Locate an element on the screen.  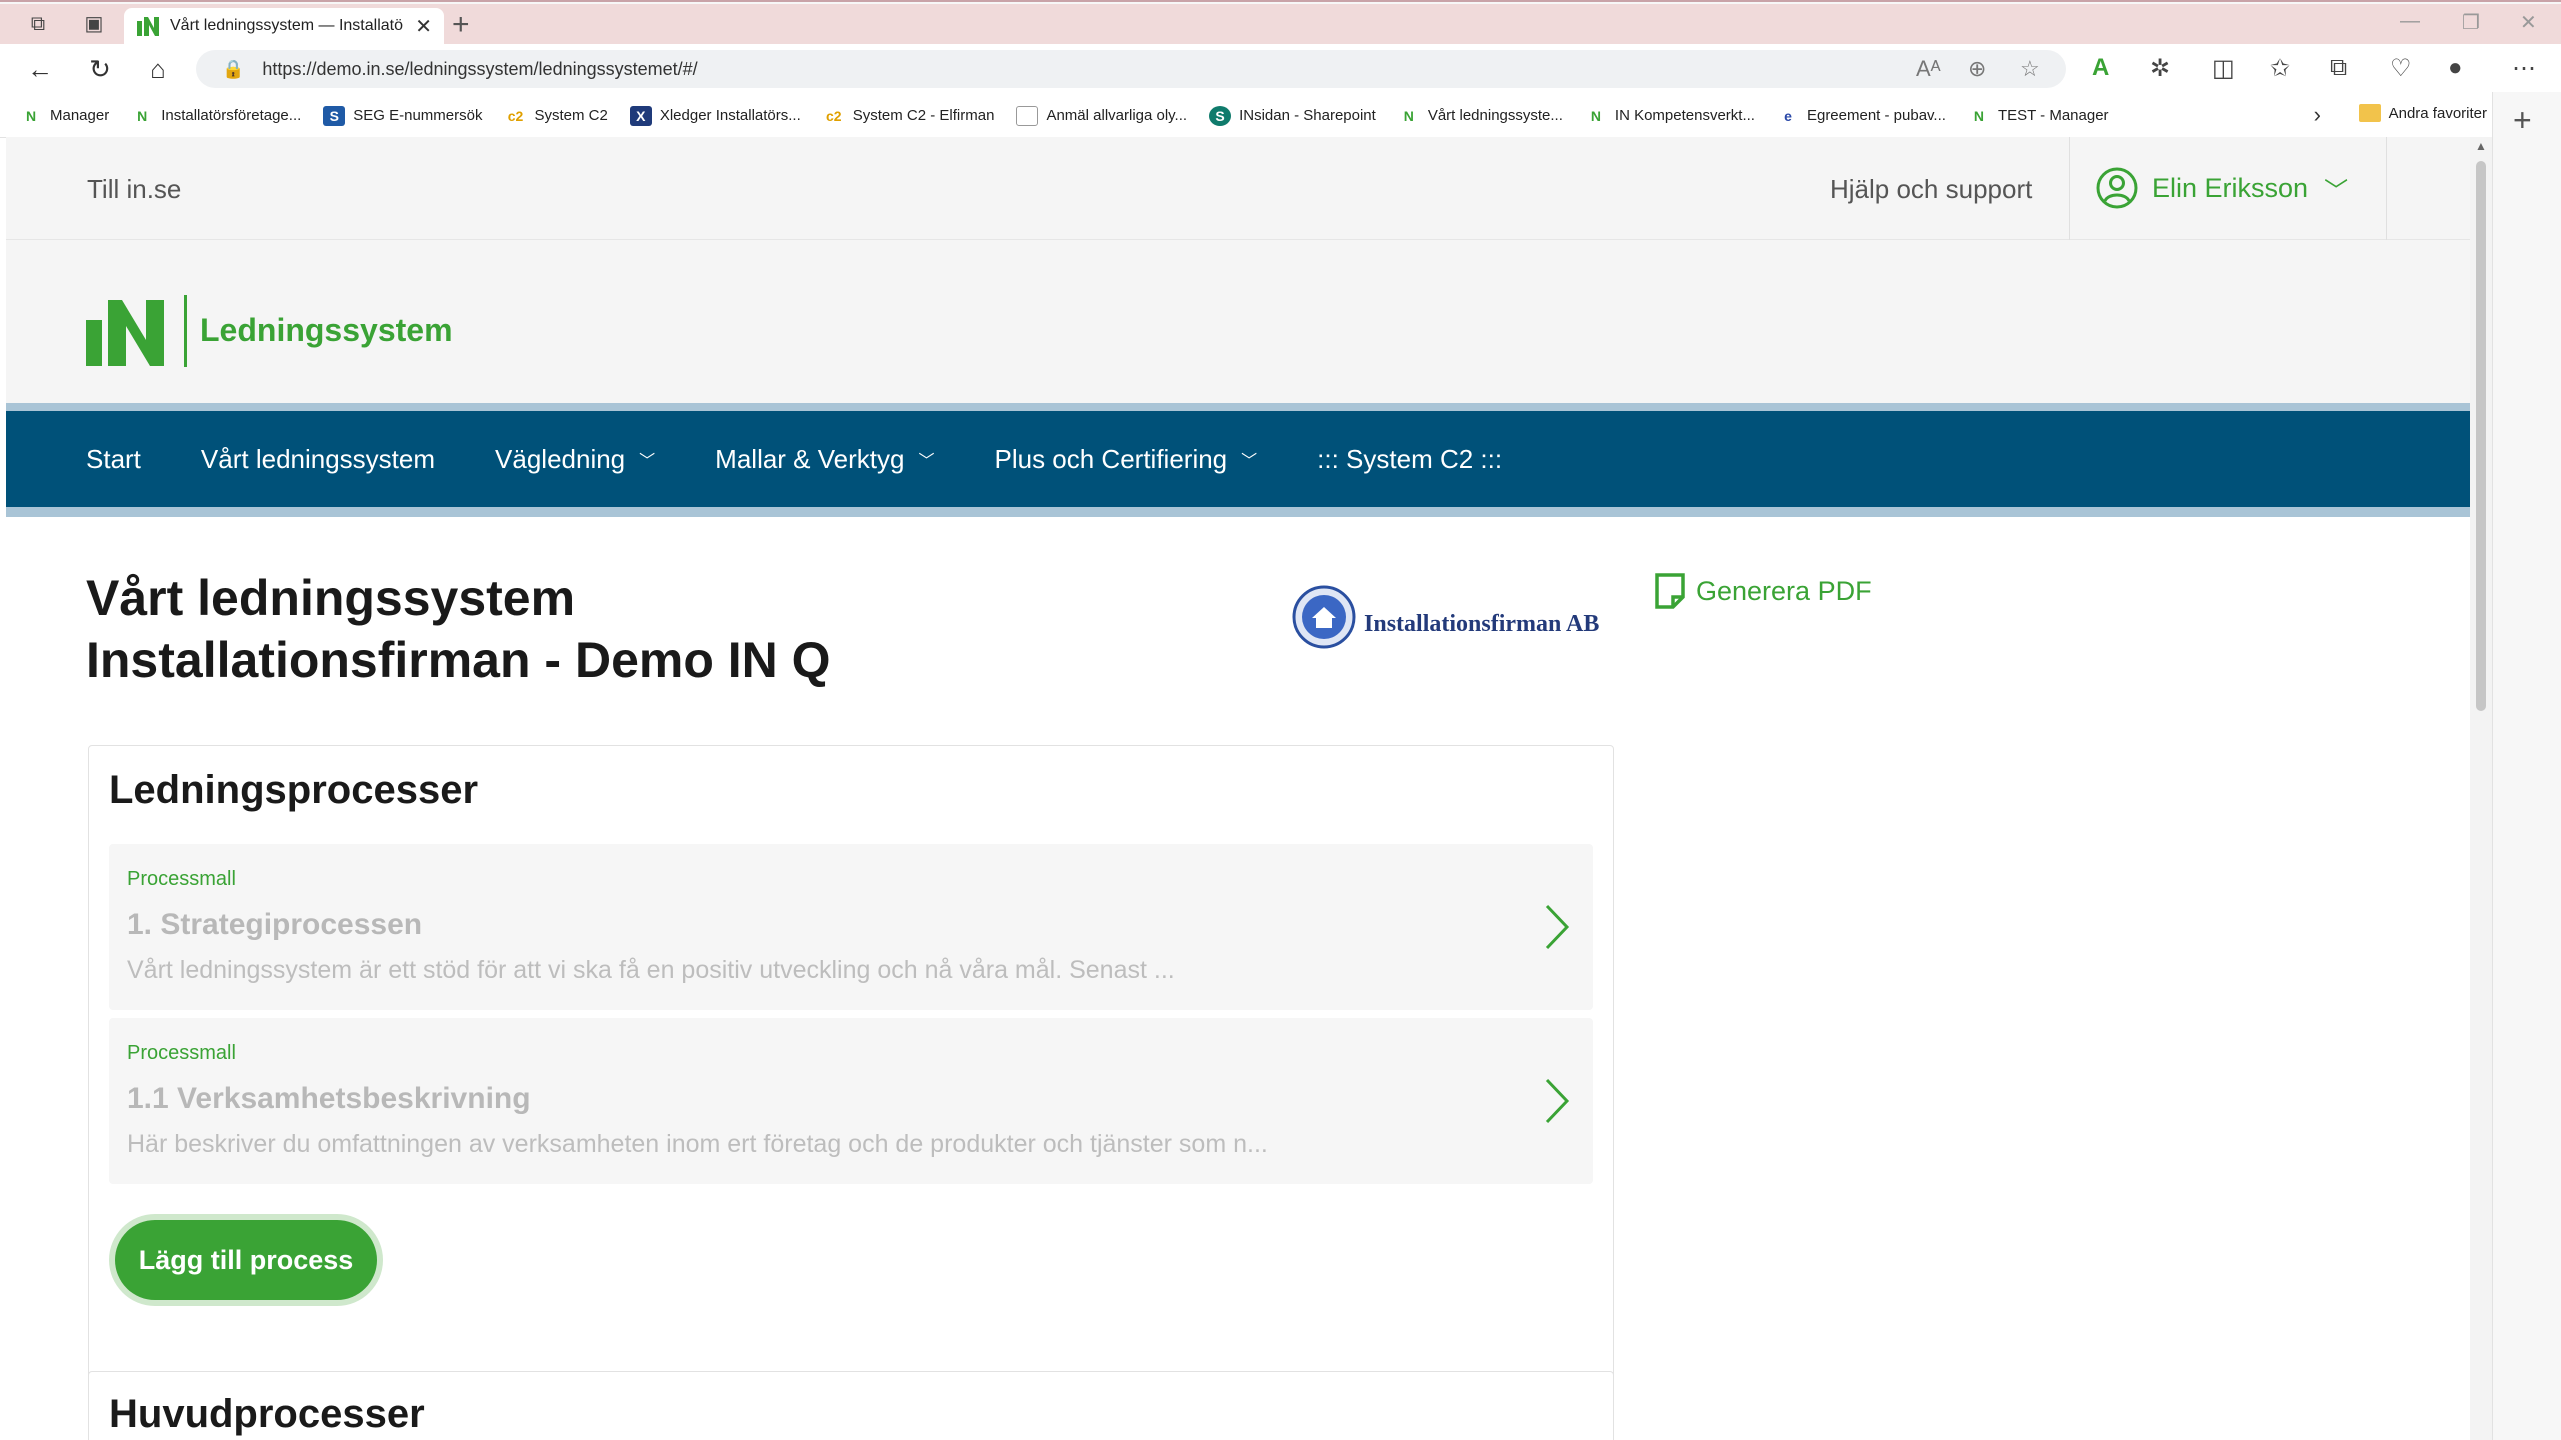
close-window-icon: ✕ is located at coordinates (2528, 22).